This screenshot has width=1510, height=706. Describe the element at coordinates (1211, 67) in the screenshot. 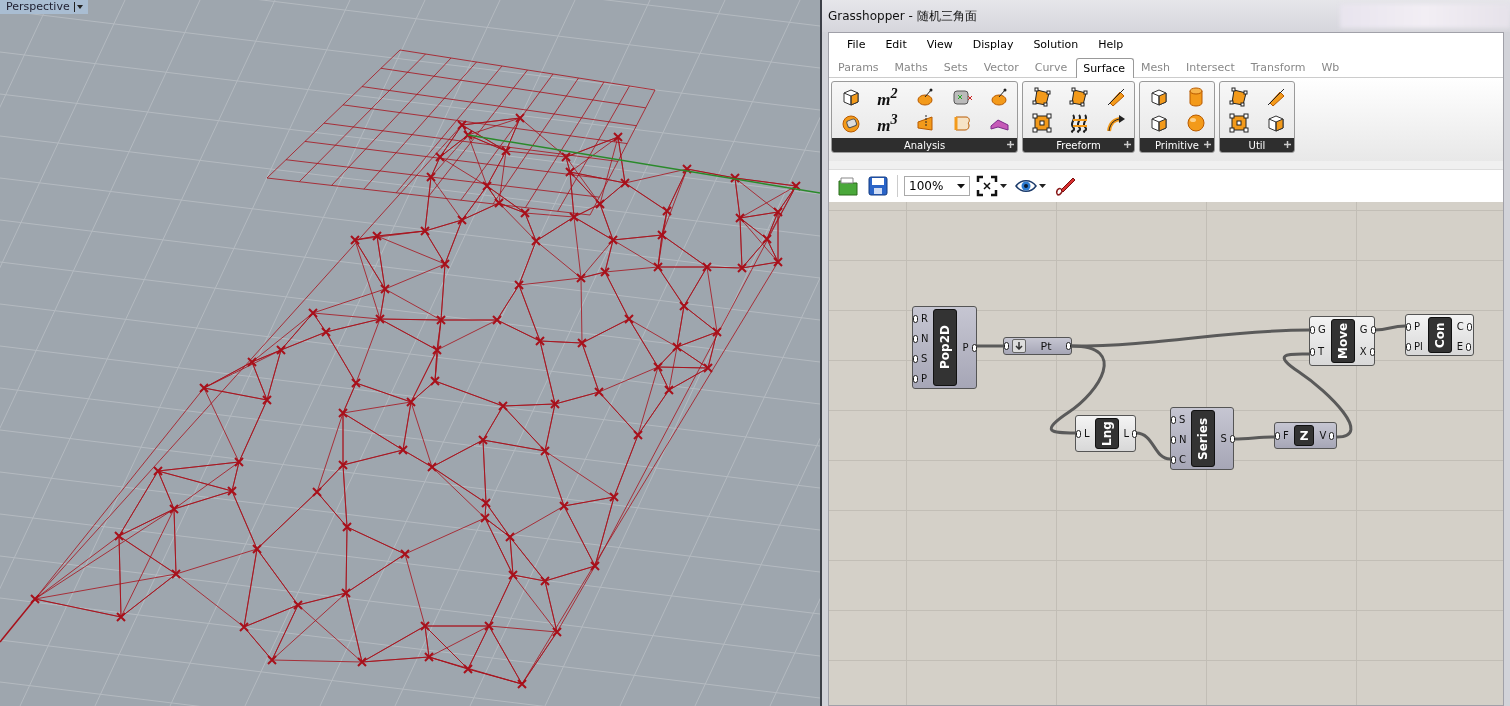

I see `ribbon-tab: Intersect` at that location.